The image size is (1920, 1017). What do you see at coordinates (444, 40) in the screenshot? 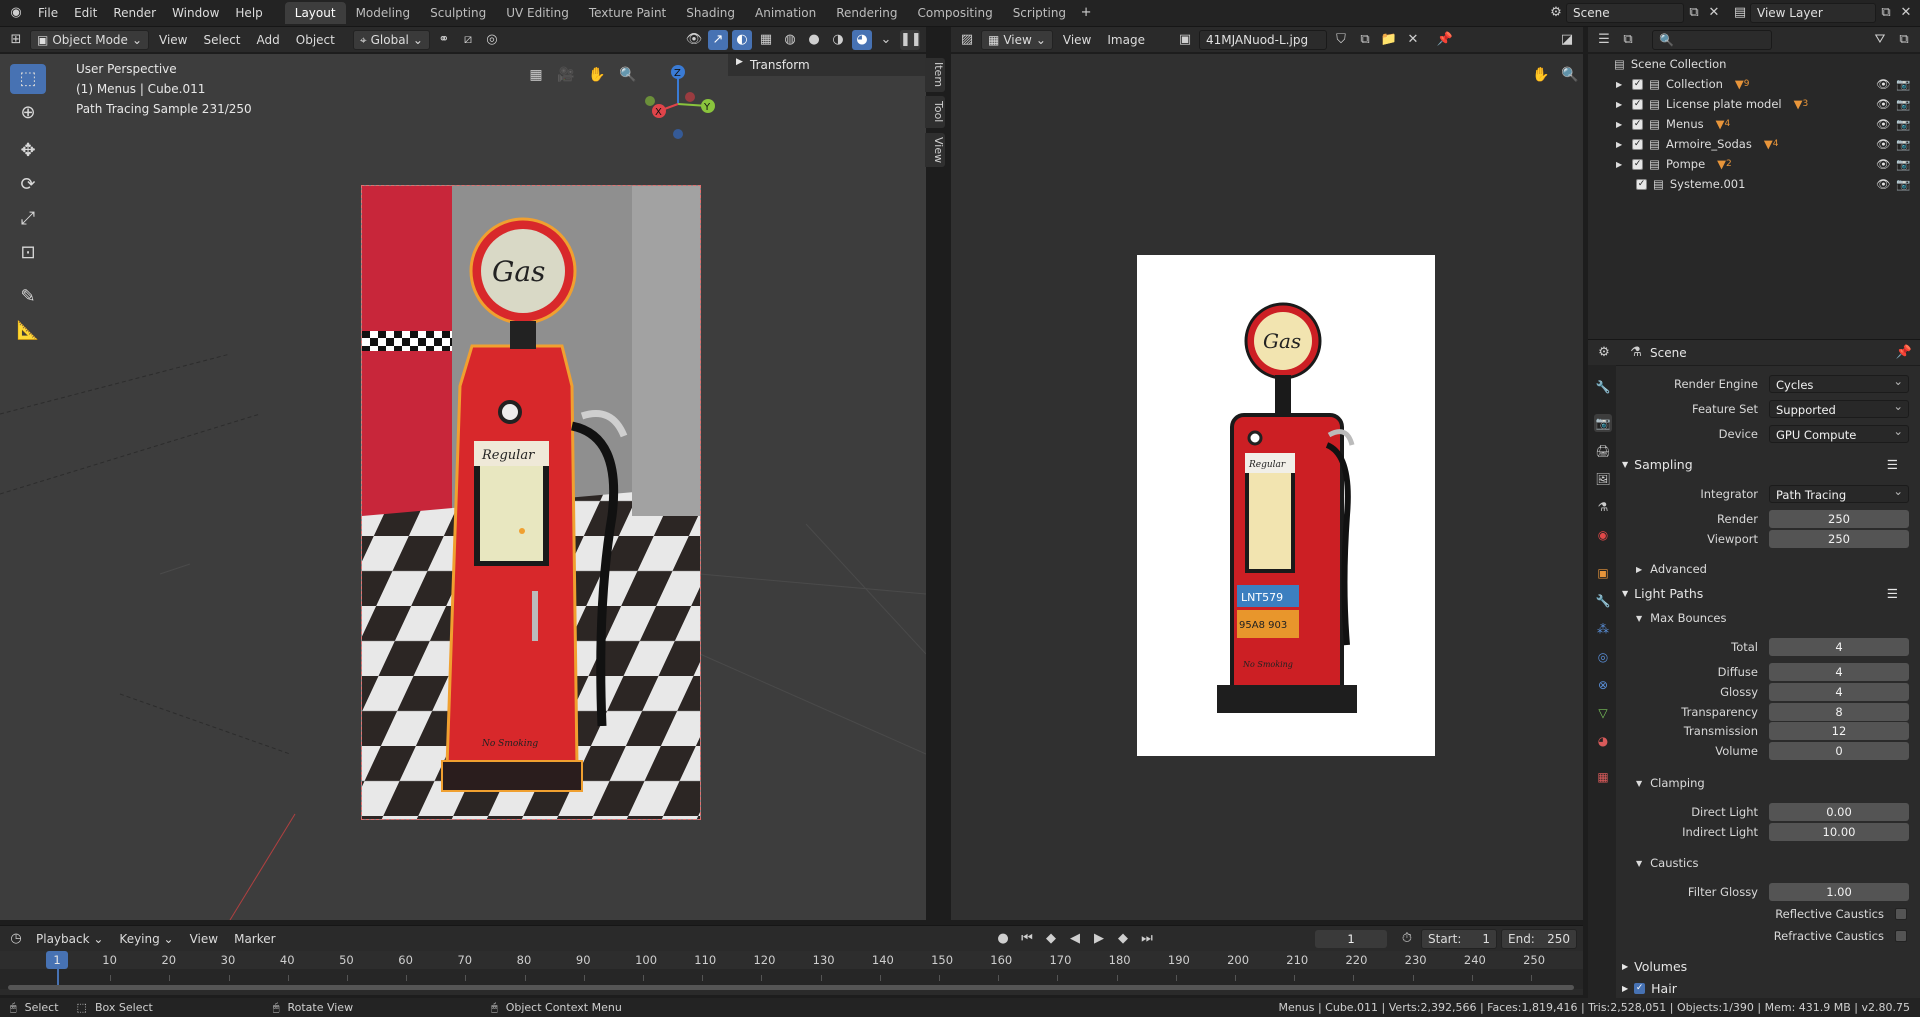
I see `pivot-icon: ⚭` at bounding box center [444, 40].